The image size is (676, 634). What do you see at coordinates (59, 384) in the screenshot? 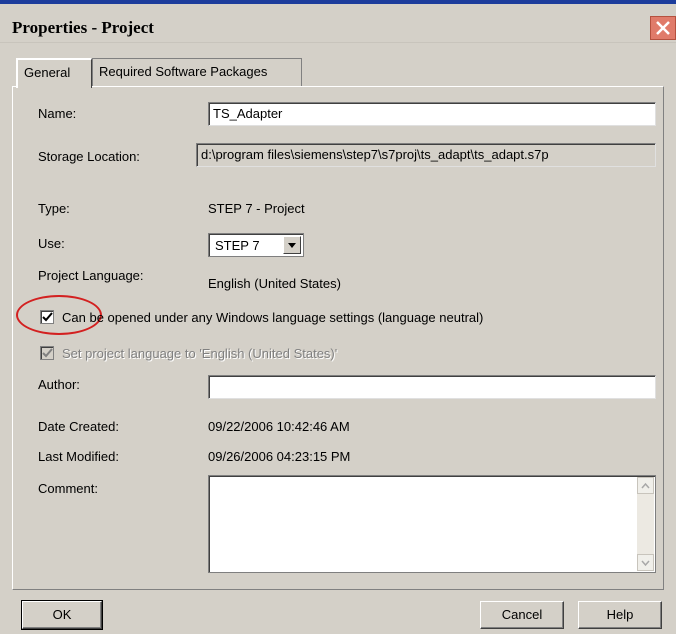
I see `author-label: Author:` at bounding box center [59, 384].